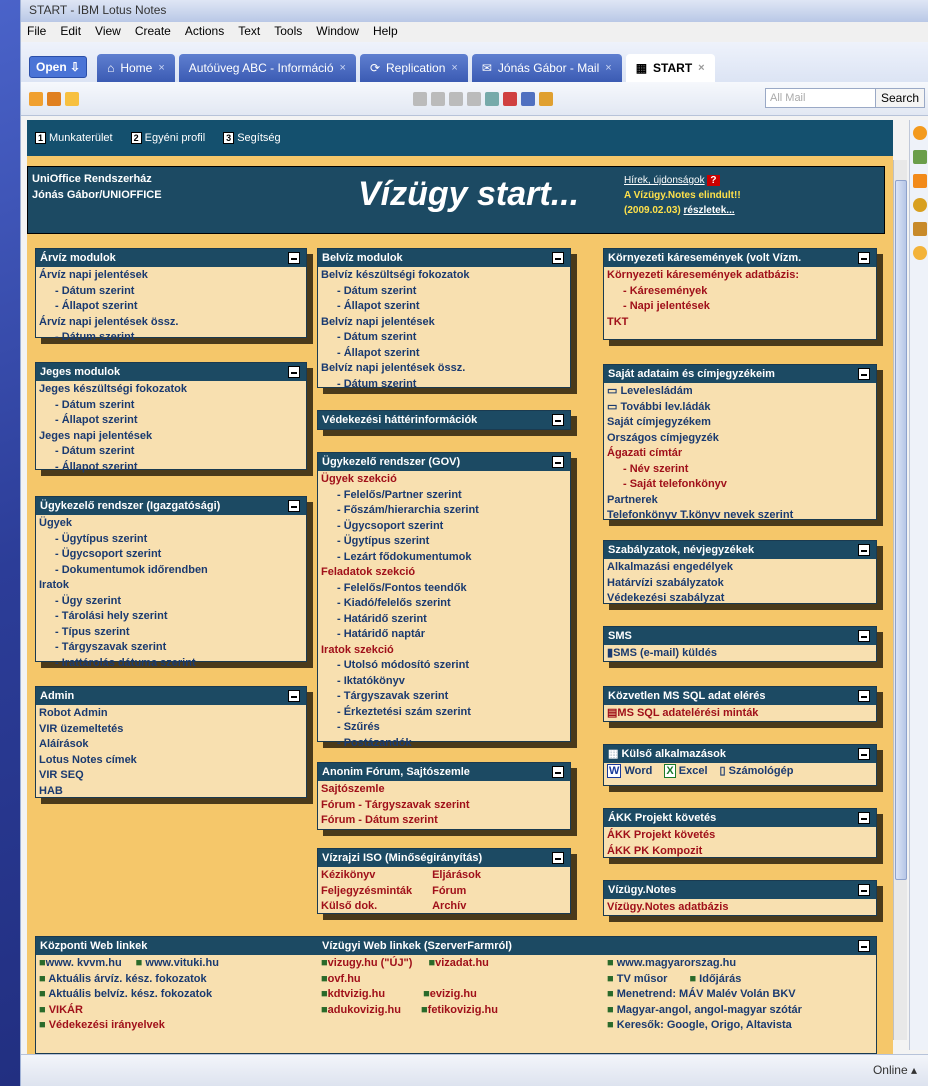 Image resolution: width=928 pixels, height=1086 pixels. I want to click on list-item: Belvíz napi jelentések össz., so click(444, 369).